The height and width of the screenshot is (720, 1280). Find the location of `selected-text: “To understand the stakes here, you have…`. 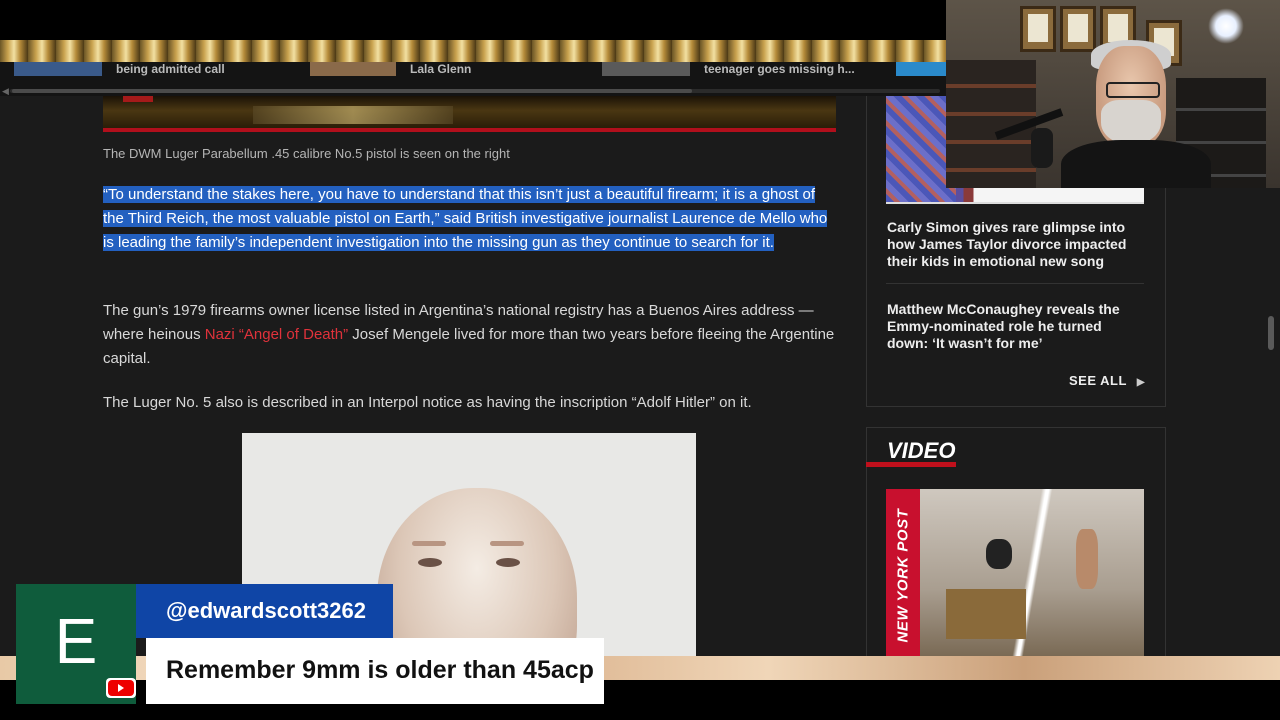

selected-text: “To understand the stakes here, you have… is located at coordinates (465, 218).